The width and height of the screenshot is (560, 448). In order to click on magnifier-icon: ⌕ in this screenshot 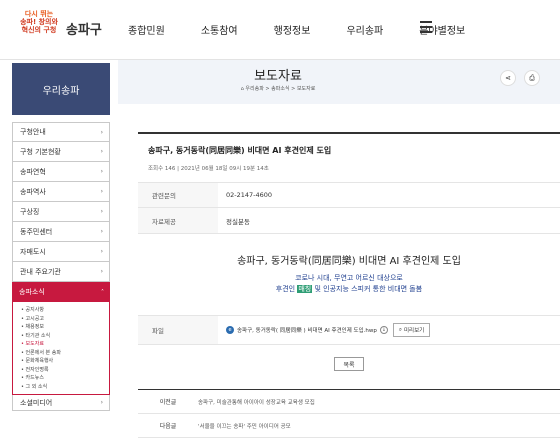, I will do `click(400, 329)`.